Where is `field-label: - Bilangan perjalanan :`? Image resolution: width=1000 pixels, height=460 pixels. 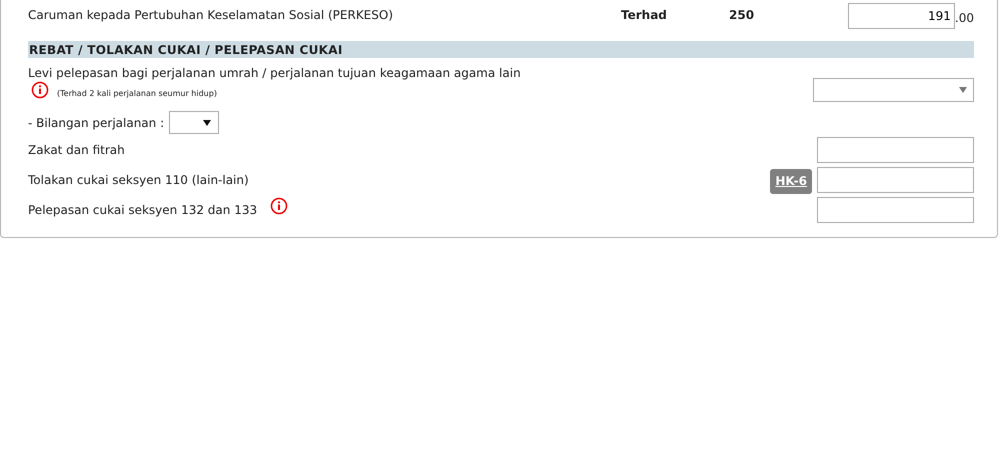 field-label: - Bilangan perjalanan : is located at coordinates (96, 123).